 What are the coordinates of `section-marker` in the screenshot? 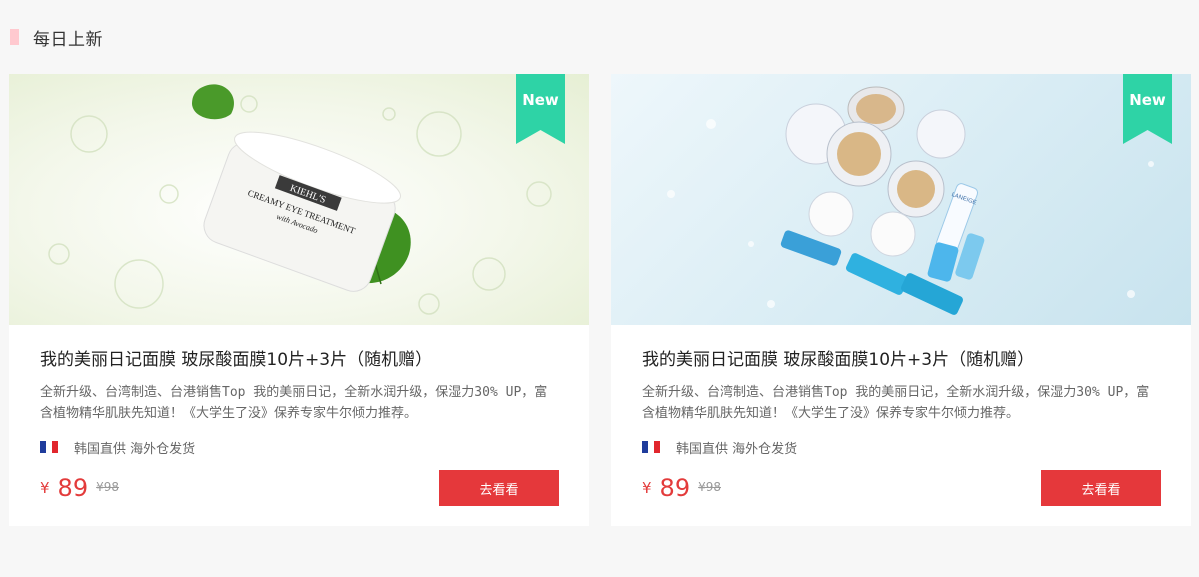 It's located at (14, 37).